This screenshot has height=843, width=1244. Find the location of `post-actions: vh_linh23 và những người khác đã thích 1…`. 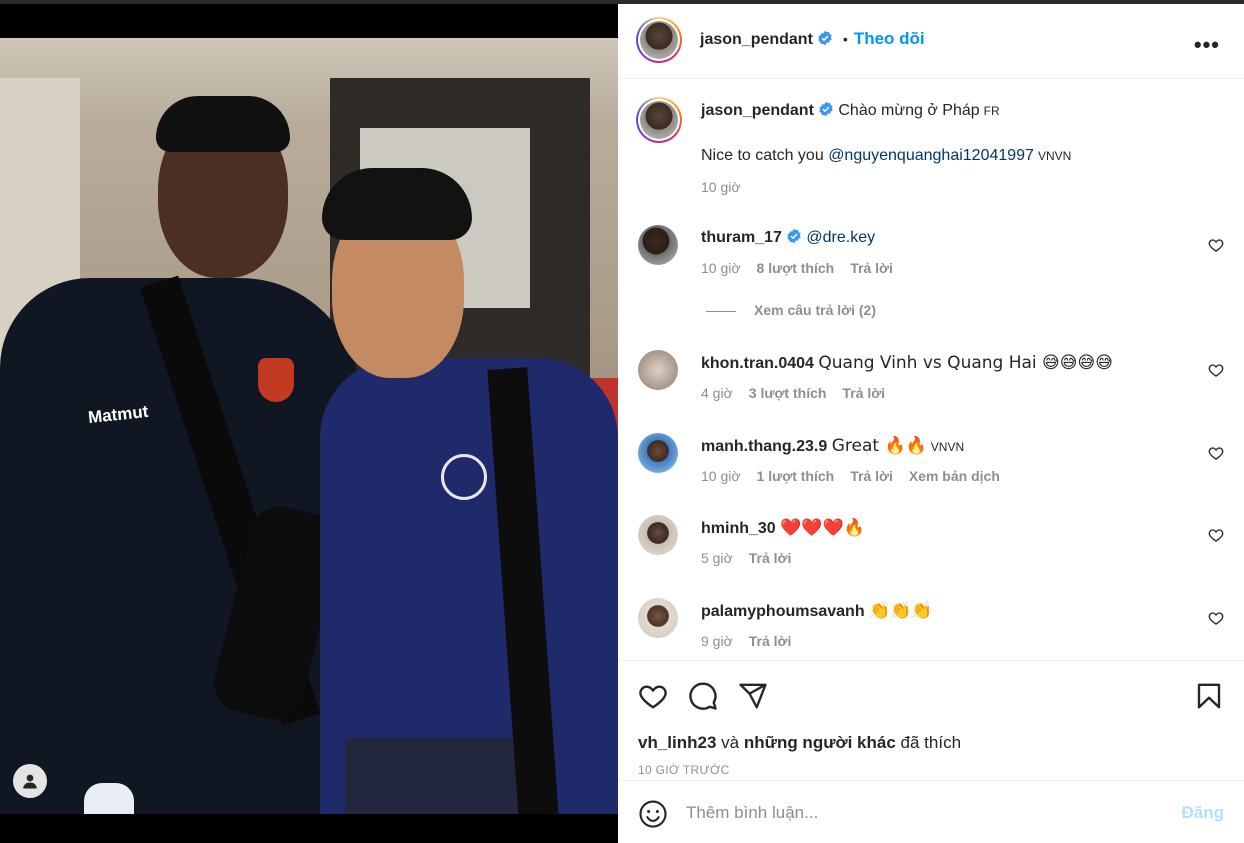

post-actions: vh_linh23 và những người khác đã thích 1… is located at coordinates (931, 720).